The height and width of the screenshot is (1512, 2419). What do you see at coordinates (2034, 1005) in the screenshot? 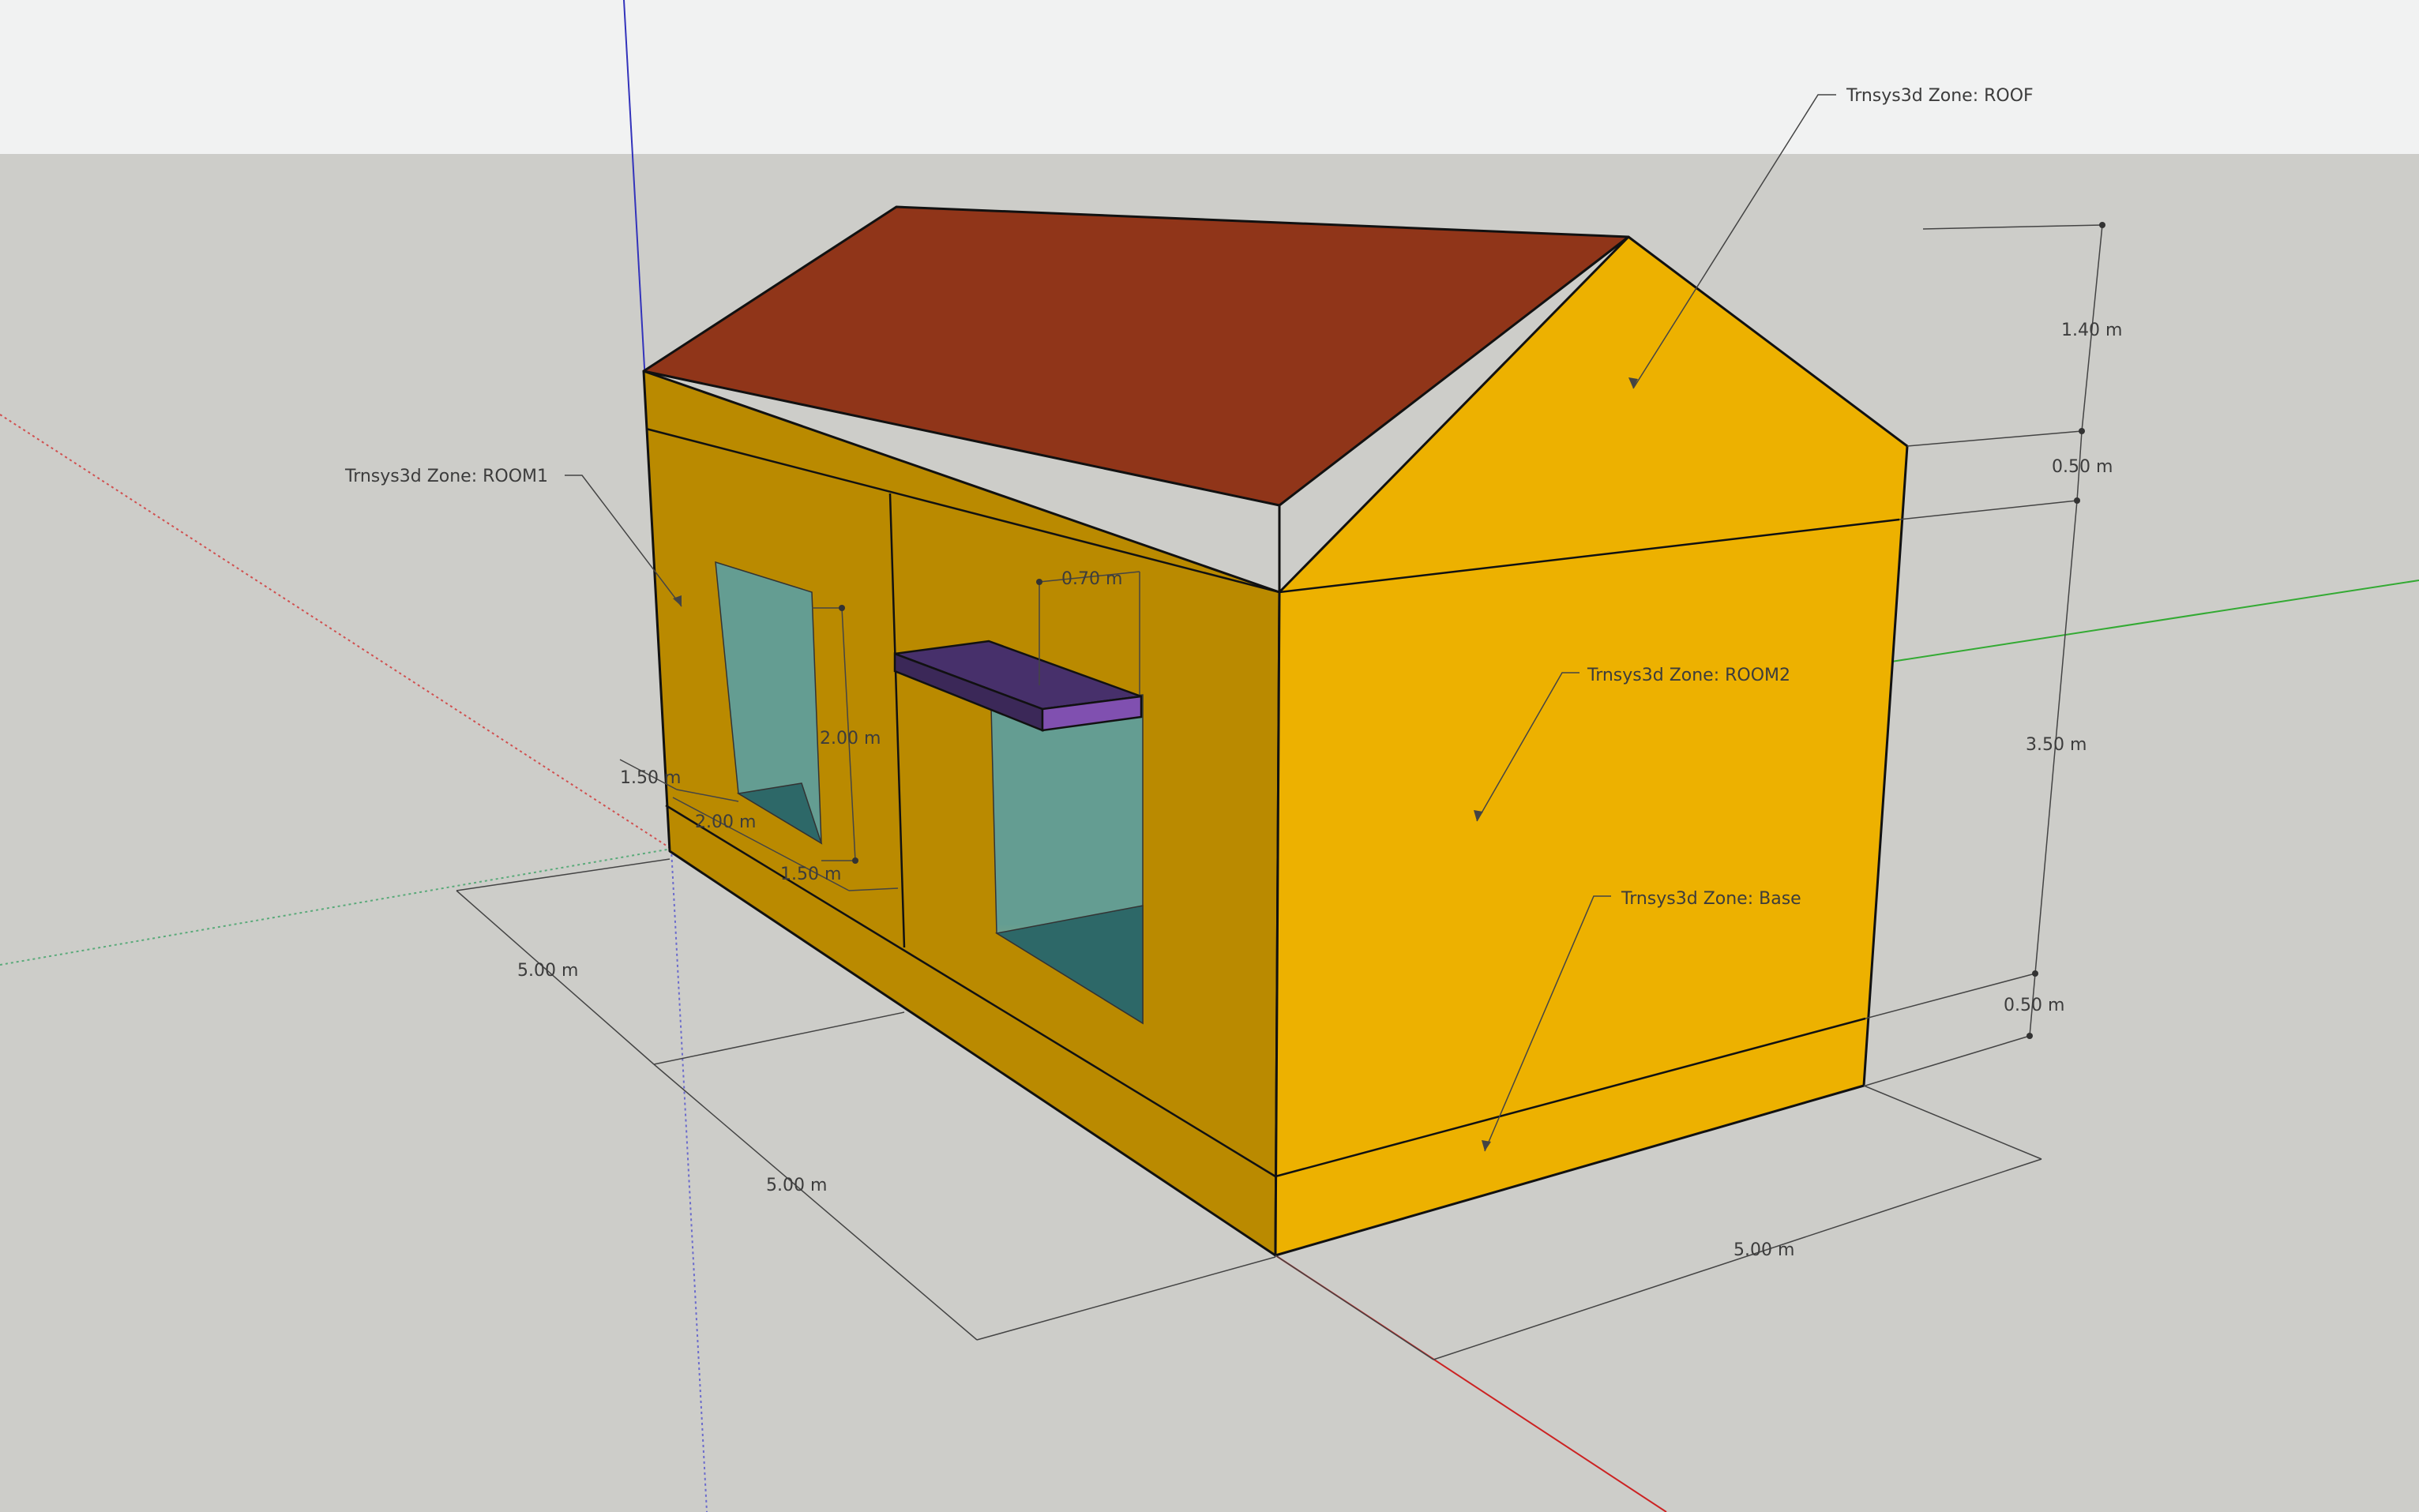
I see `dim-base-height: 0.50 m` at bounding box center [2034, 1005].